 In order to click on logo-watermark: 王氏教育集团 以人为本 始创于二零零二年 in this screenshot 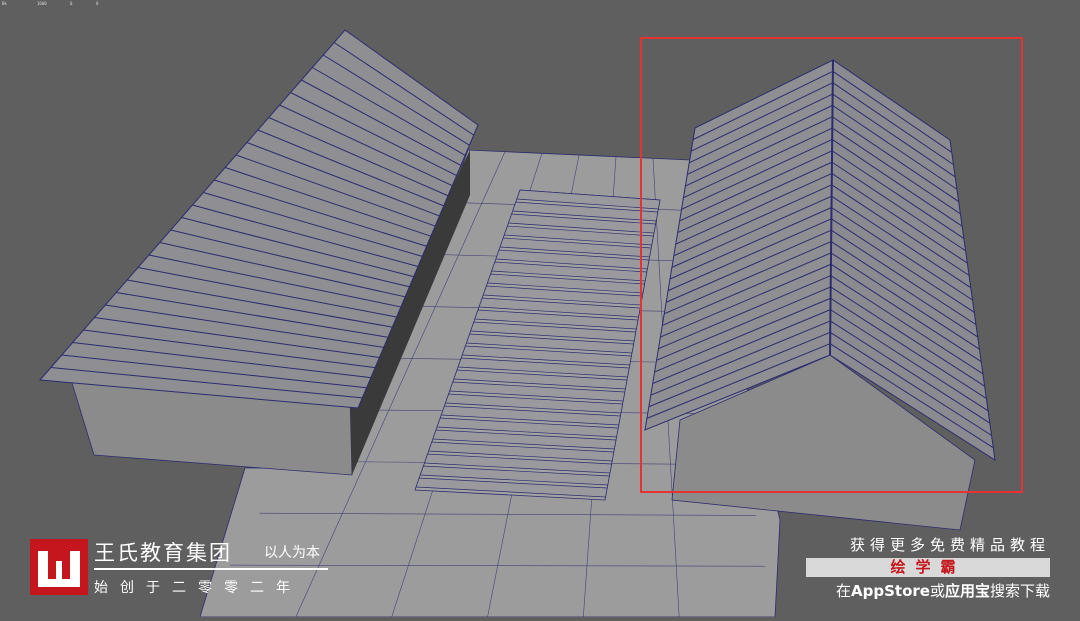, I will do `click(185, 569)`.